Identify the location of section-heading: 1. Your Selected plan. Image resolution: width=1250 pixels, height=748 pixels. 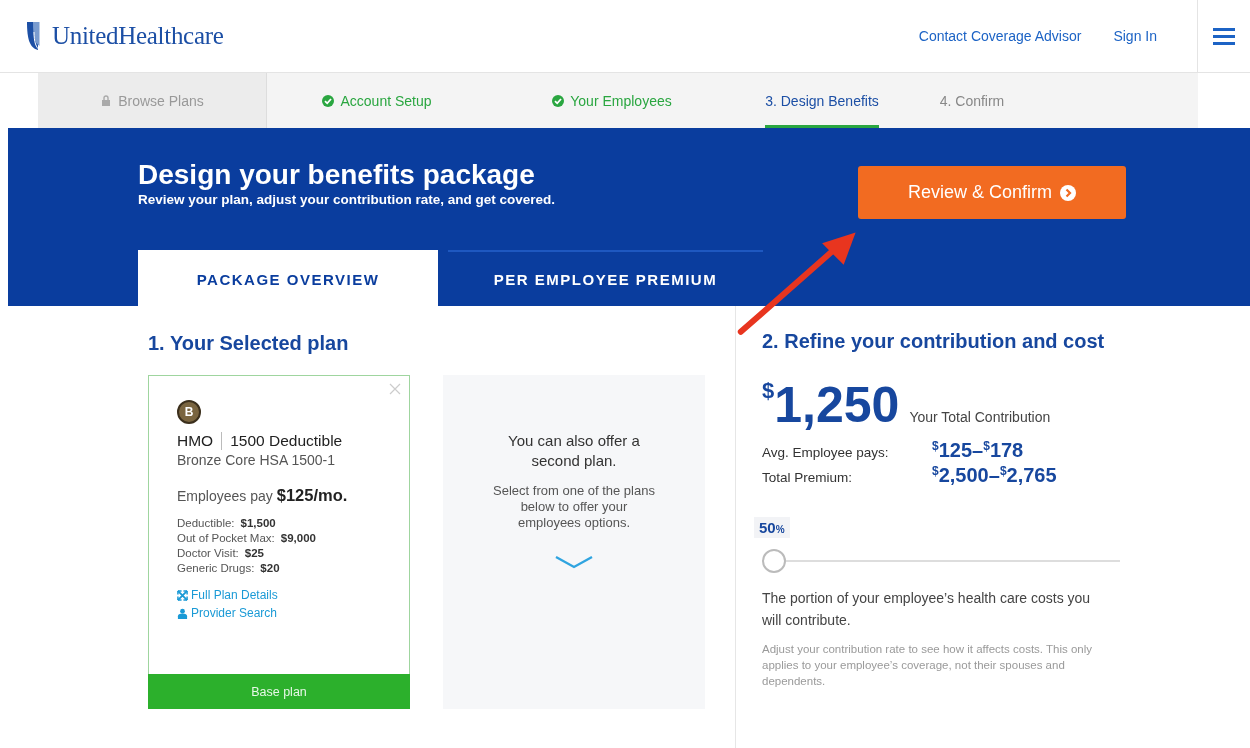
(249, 343).